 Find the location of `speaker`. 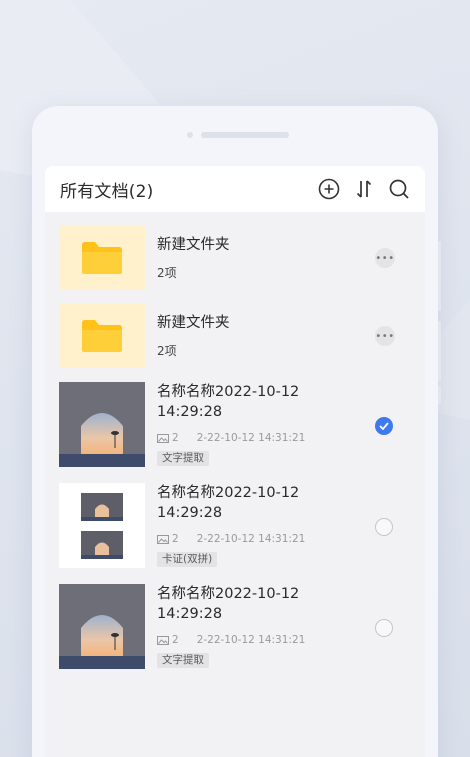

speaker is located at coordinates (245, 135).